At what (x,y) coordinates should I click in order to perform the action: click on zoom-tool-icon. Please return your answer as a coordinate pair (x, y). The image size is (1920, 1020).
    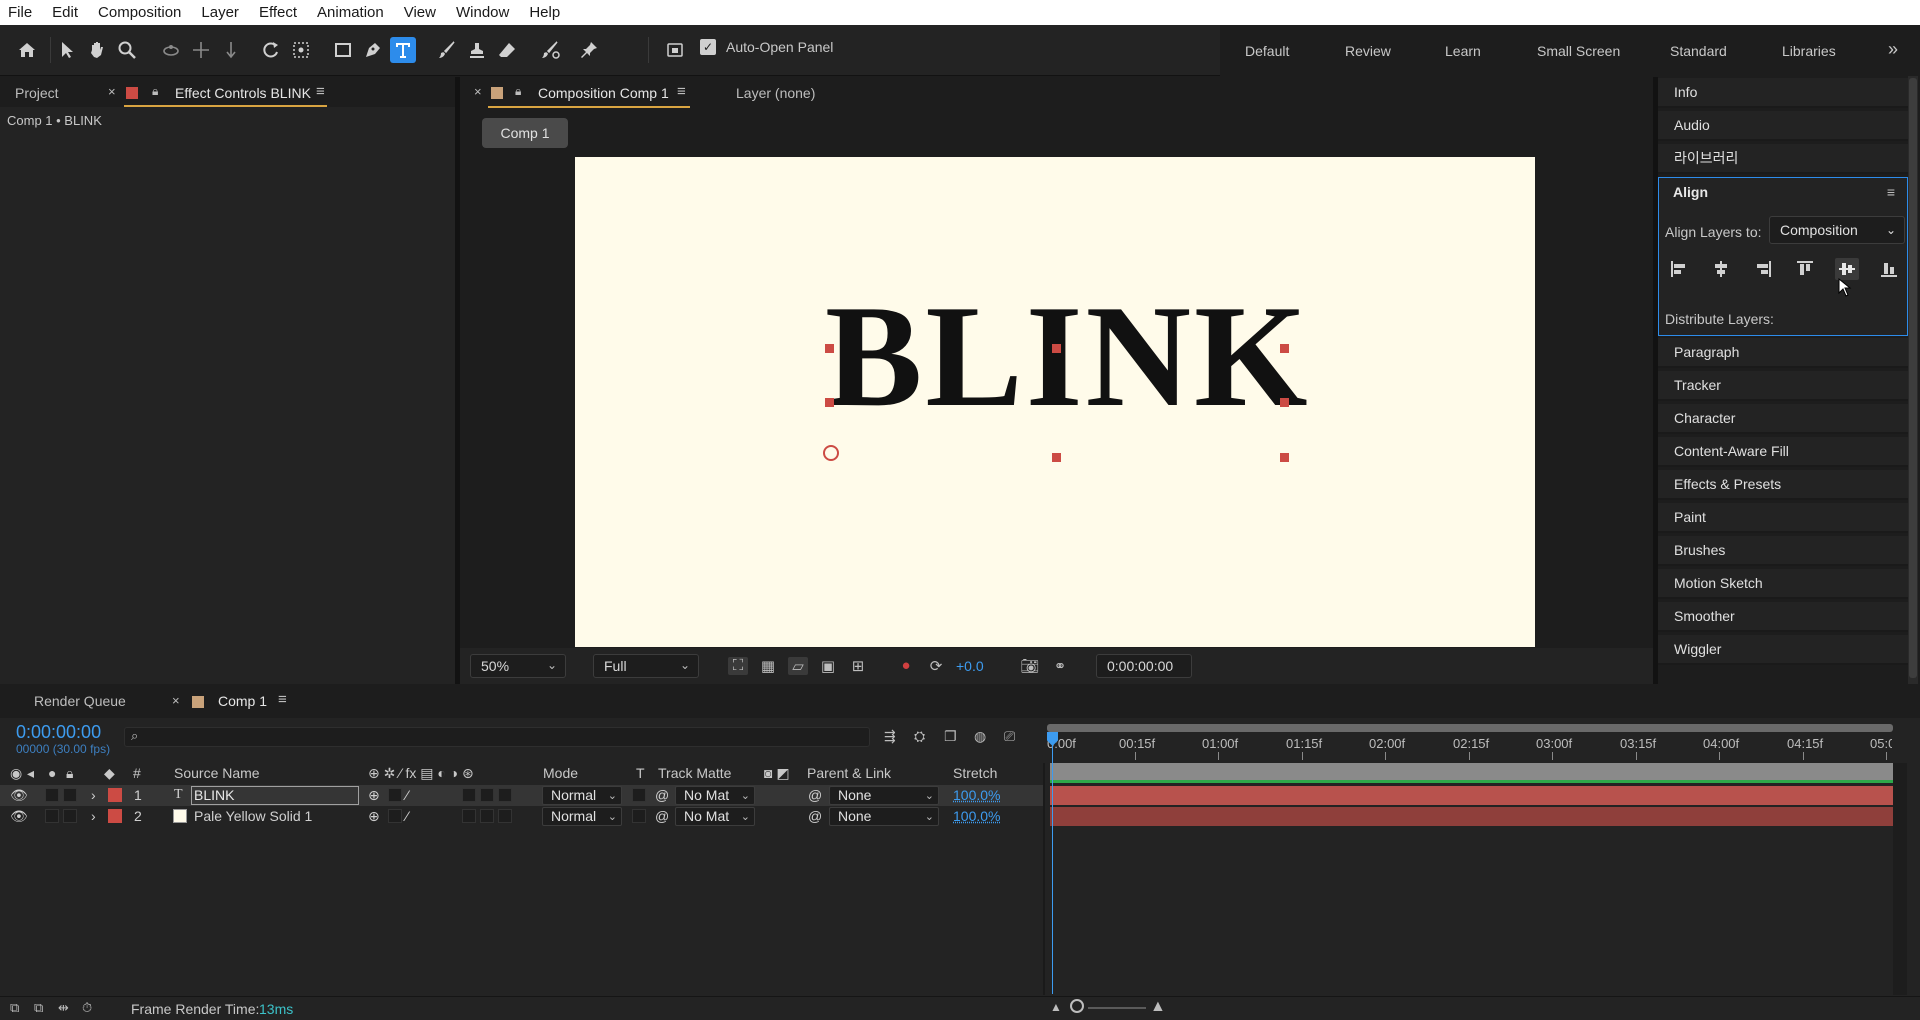
    Looking at the image, I should click on (127, 50).